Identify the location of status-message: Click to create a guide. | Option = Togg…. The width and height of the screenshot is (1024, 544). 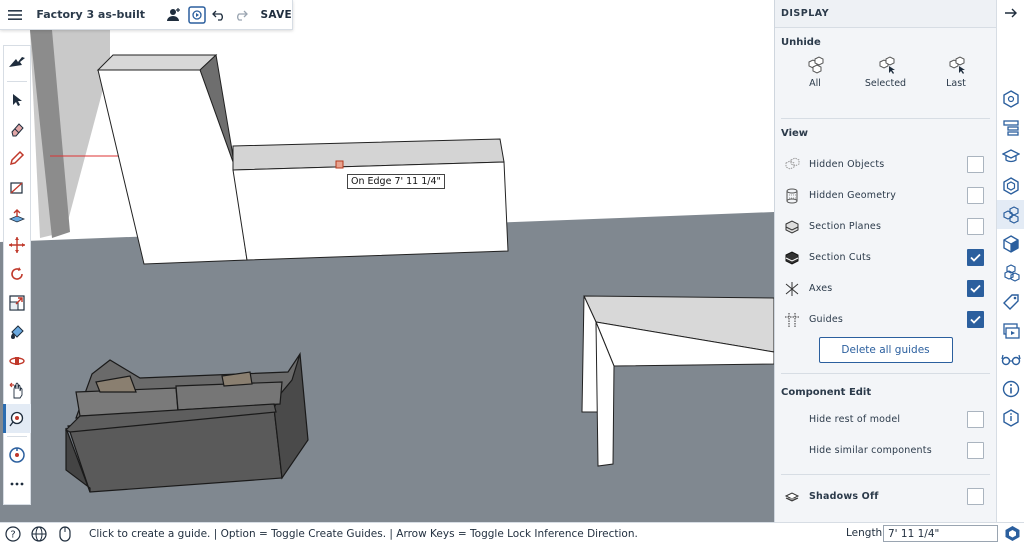
(363, 533).